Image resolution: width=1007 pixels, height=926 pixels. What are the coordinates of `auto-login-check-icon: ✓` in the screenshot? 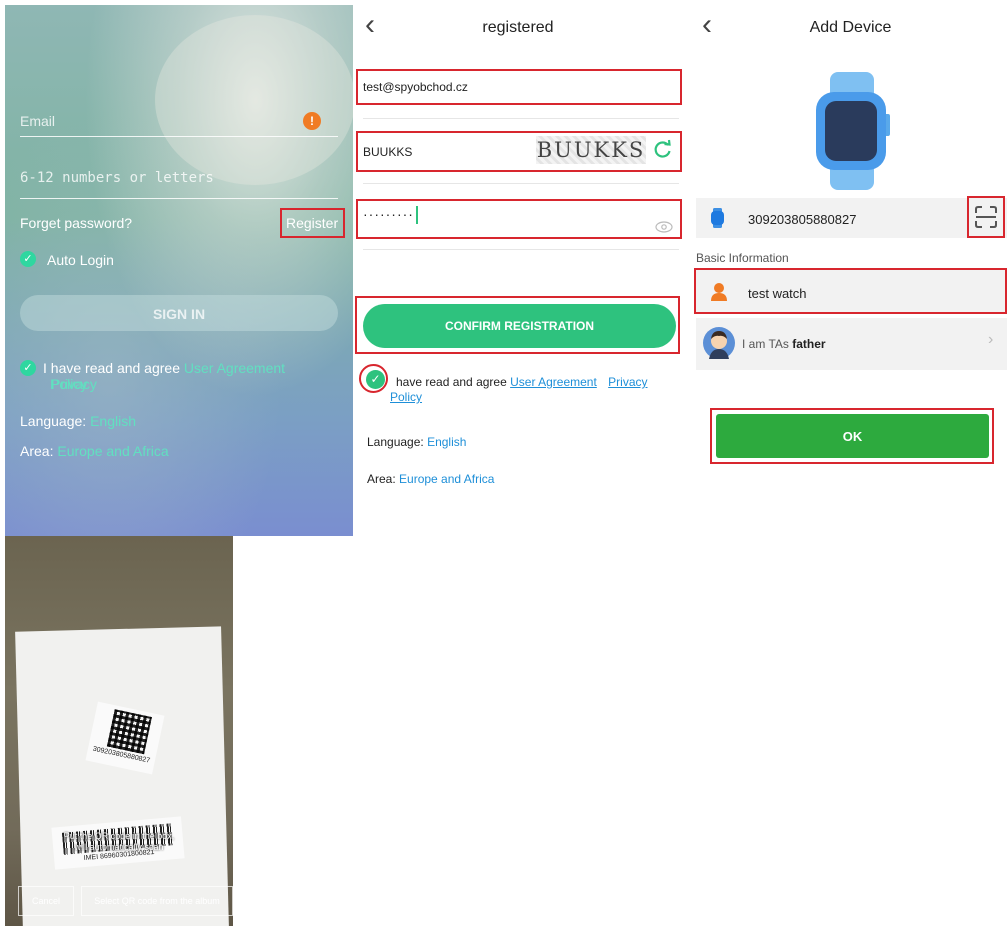 It's located at (28, 259).